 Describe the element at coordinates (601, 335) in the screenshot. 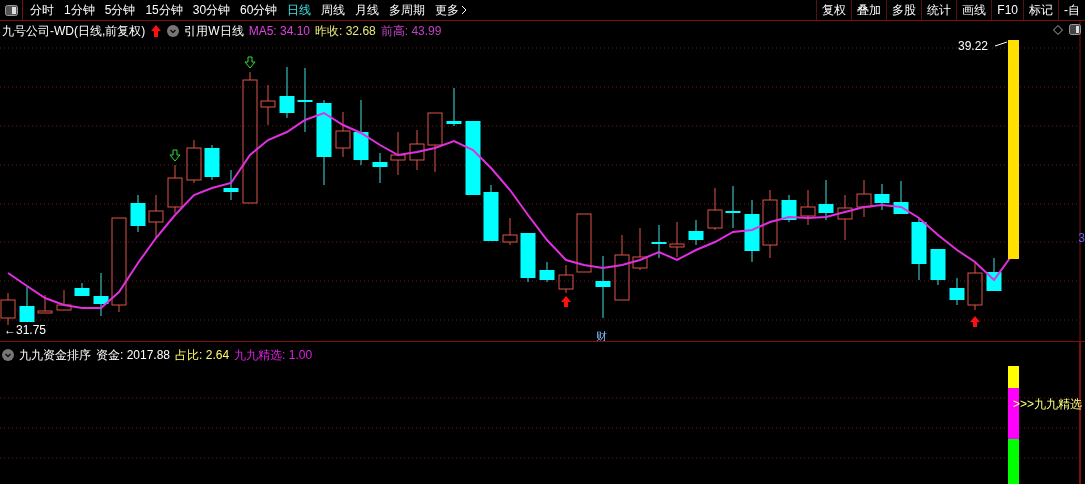

I see `event-marker: 财` at that location.